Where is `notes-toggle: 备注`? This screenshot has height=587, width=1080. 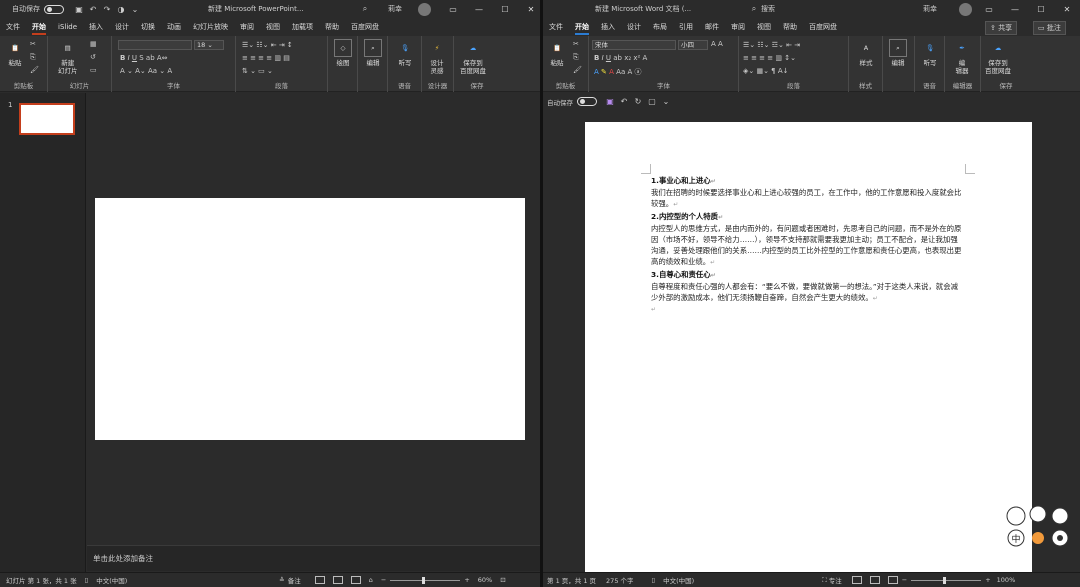
notes-toggle: 备注 is located at coordinates (294, 580).